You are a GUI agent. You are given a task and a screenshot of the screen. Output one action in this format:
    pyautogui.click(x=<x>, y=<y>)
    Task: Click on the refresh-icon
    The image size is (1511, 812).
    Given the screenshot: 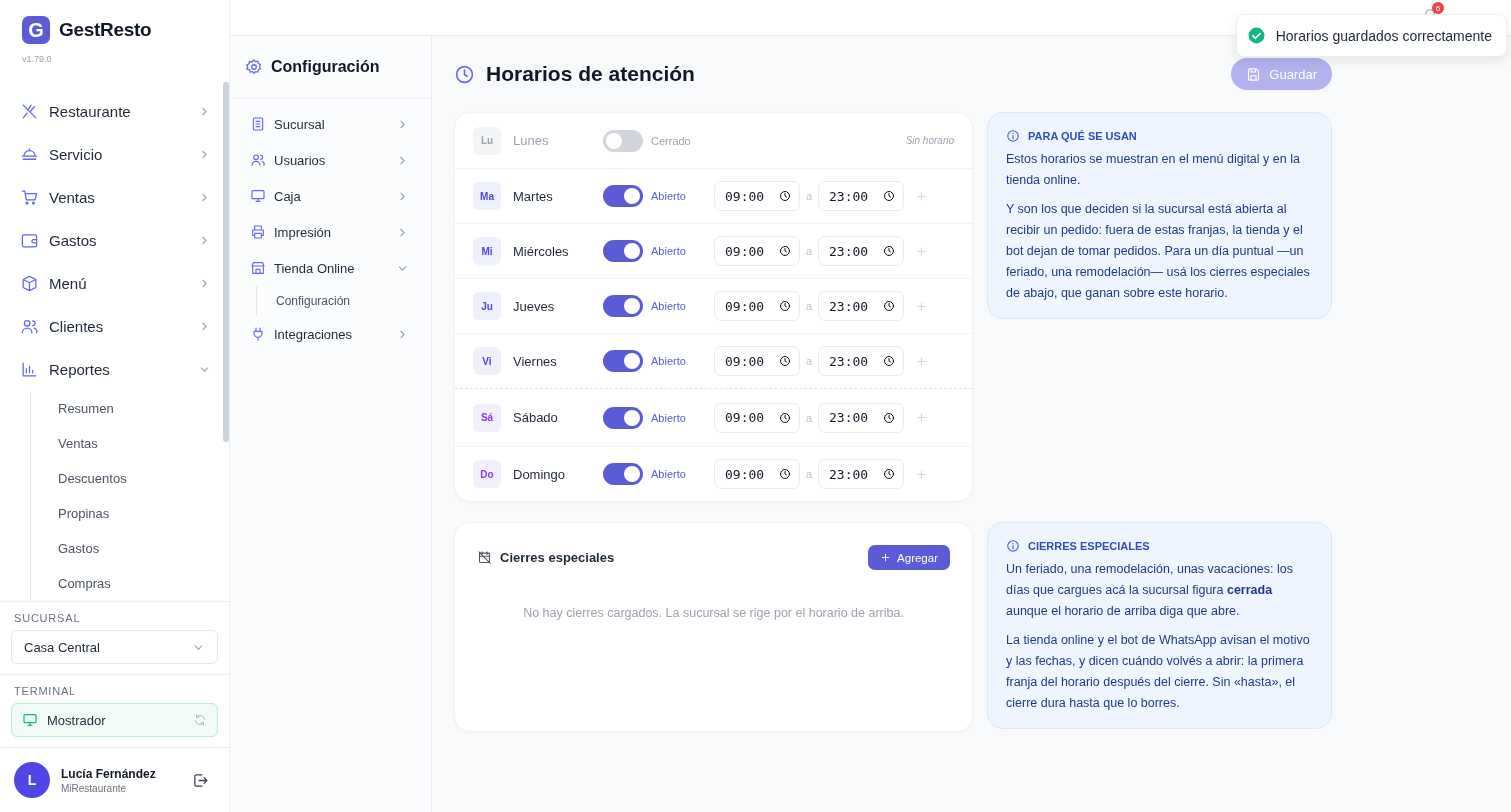 What is the action you would take?
    pyautogui.click(x=200, y=720)
    